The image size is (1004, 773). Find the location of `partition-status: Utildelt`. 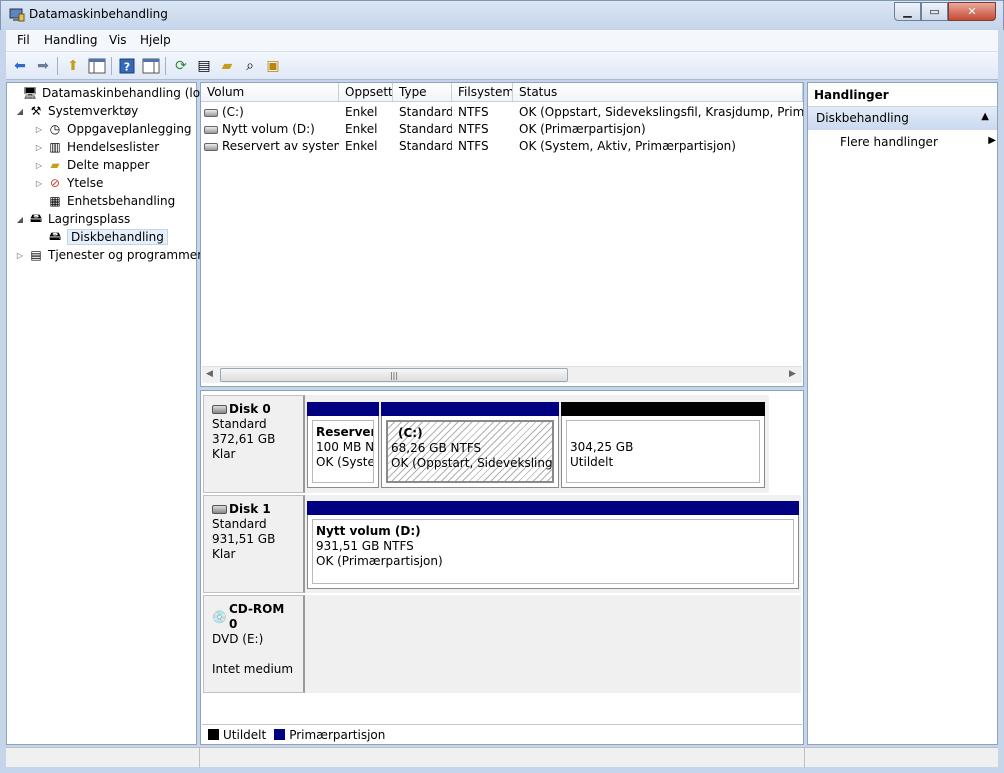

partition-status: Utildelt is located at coordinates (592, 462).